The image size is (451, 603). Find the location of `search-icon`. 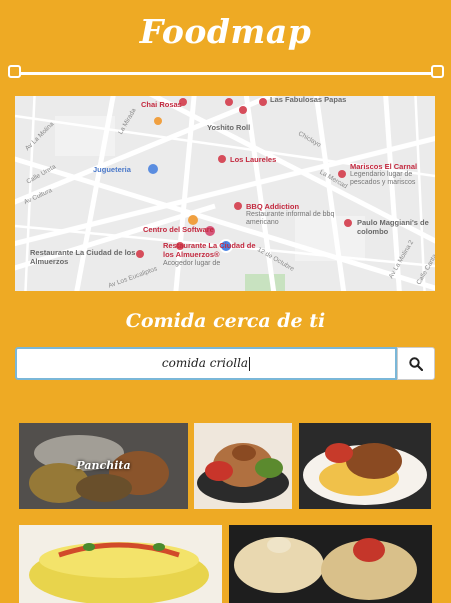

search-icon is located at coordinates (416, 363).